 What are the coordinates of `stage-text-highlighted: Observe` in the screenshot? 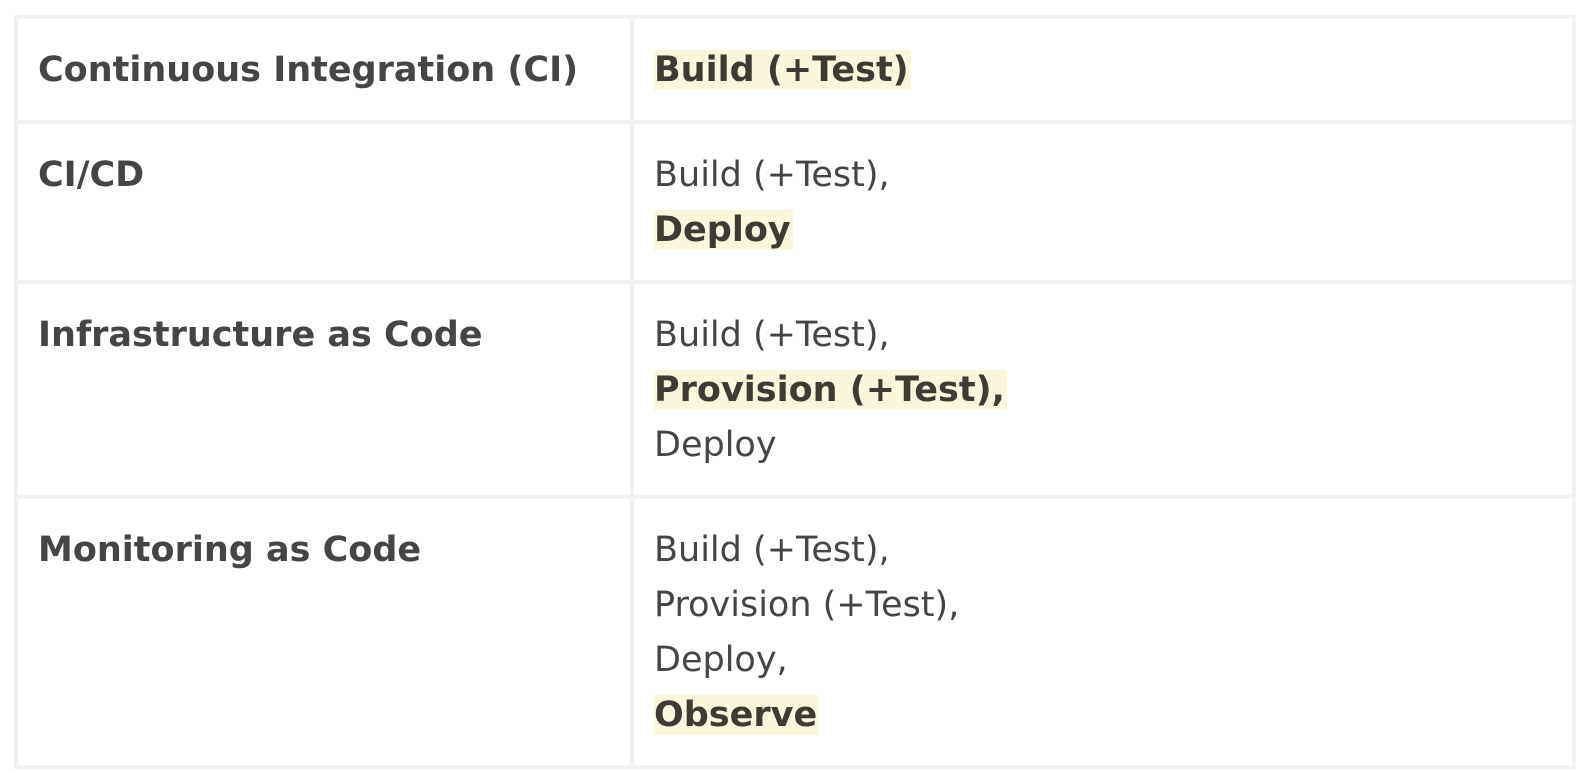 It's located at (737, 715).